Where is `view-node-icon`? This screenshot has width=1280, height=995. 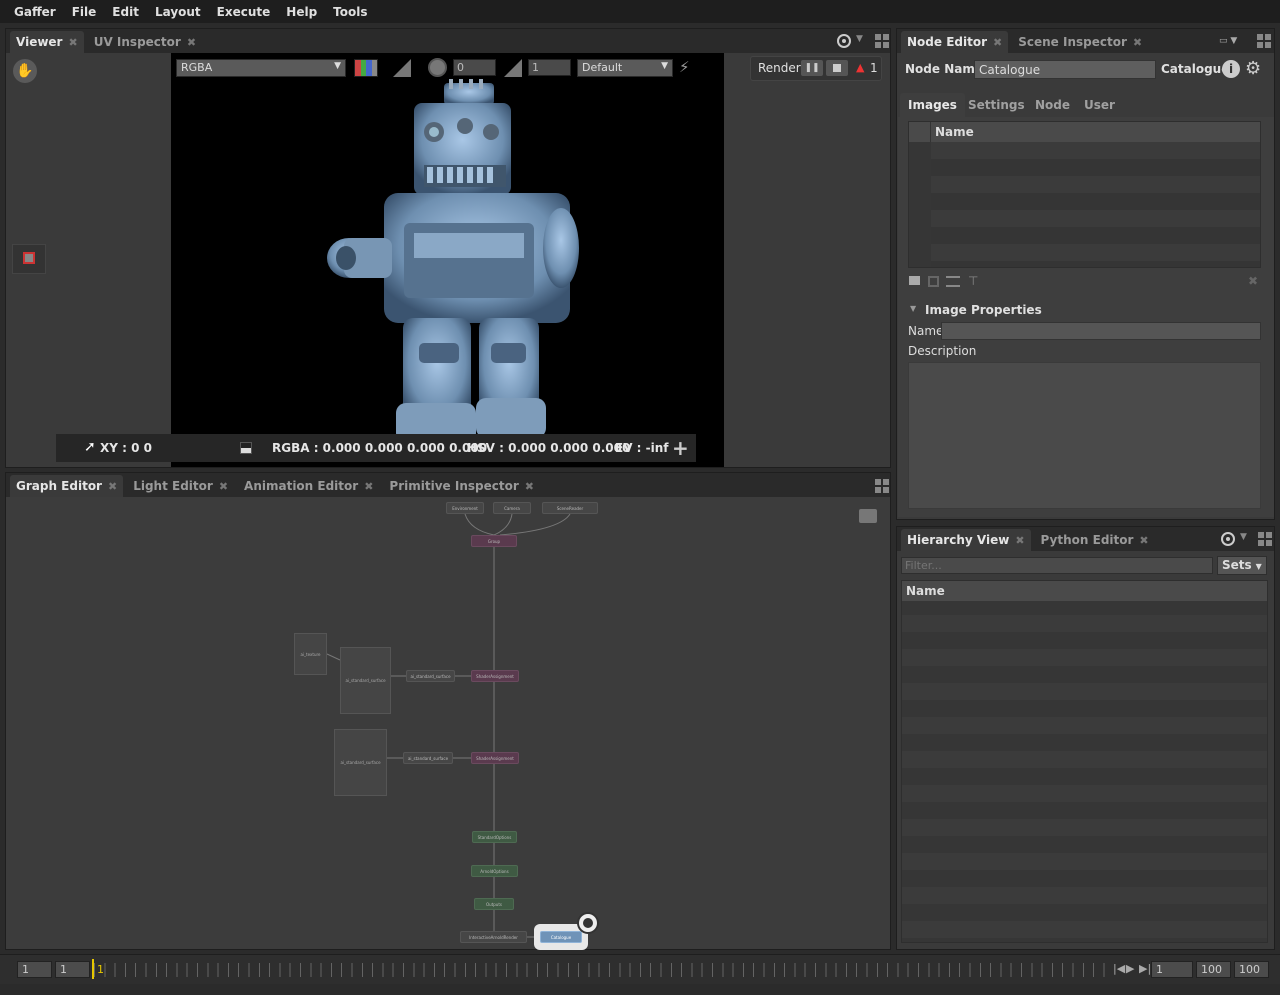
view-node-icon is located at coordinates (588, 923).